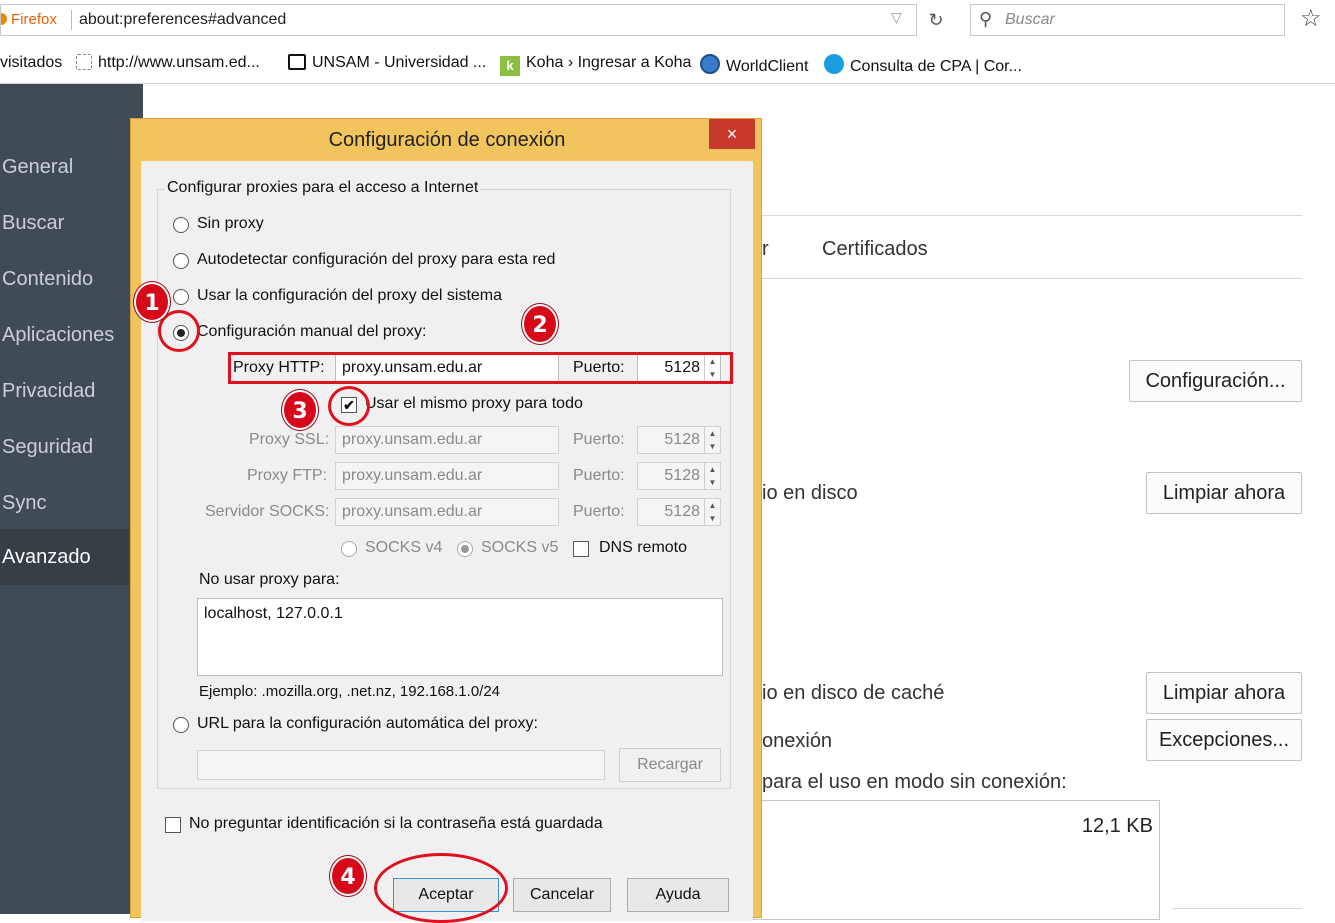 This screenshot has width=1335, height=923. What do you see at coordinates (348, 876) in the screenshot?
I see `annotation-badge-4: 4` at bounding box center [348, 876].